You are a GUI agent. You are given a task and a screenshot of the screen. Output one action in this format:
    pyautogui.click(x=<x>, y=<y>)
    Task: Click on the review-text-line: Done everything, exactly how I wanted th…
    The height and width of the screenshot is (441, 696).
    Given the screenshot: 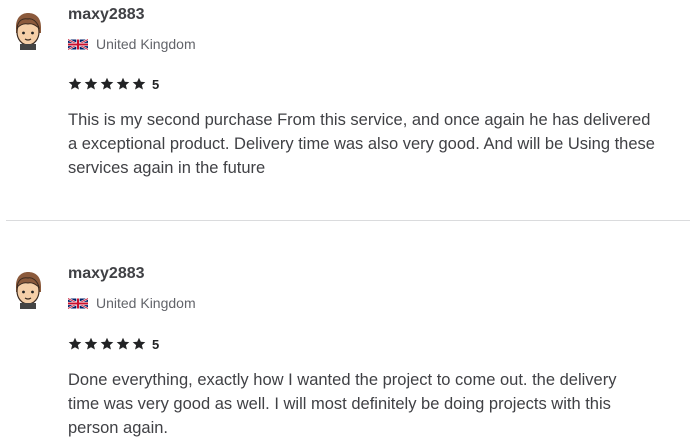 What is the action you would take?
    pyautogui.click(x=342, y=380)
    